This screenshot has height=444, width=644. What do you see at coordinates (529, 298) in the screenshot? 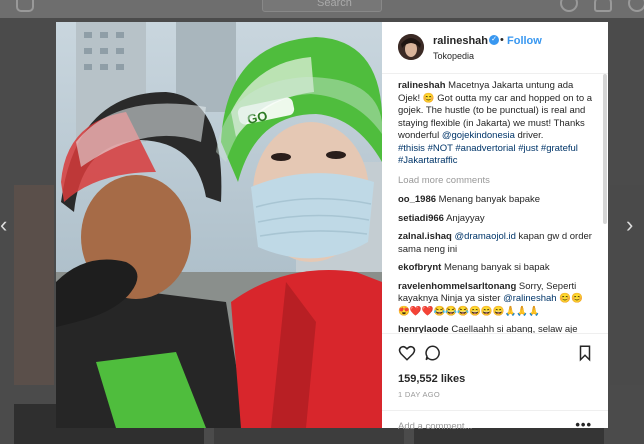
I see `comment-mention-link: @ralineshah` at bounding box center [529, 298].